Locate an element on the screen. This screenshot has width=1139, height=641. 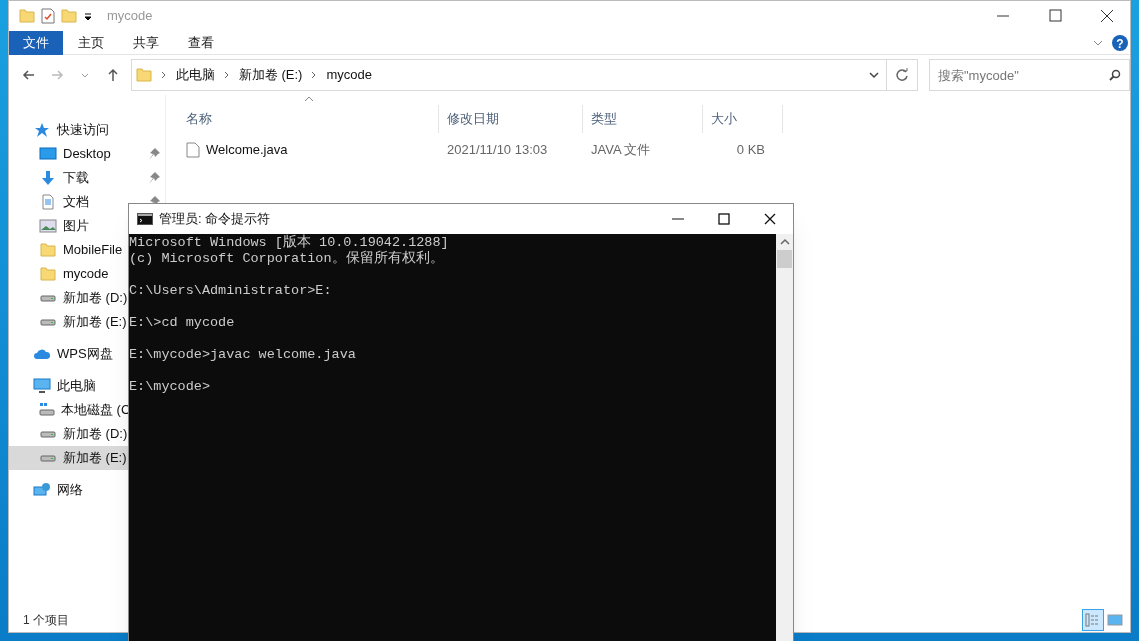
desktop-icon is located at coordinates (48, 154).